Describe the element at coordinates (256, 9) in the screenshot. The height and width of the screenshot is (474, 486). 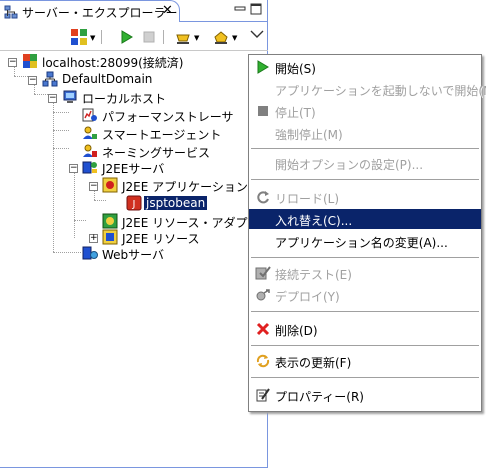
I see `maximize-icon` at that location.